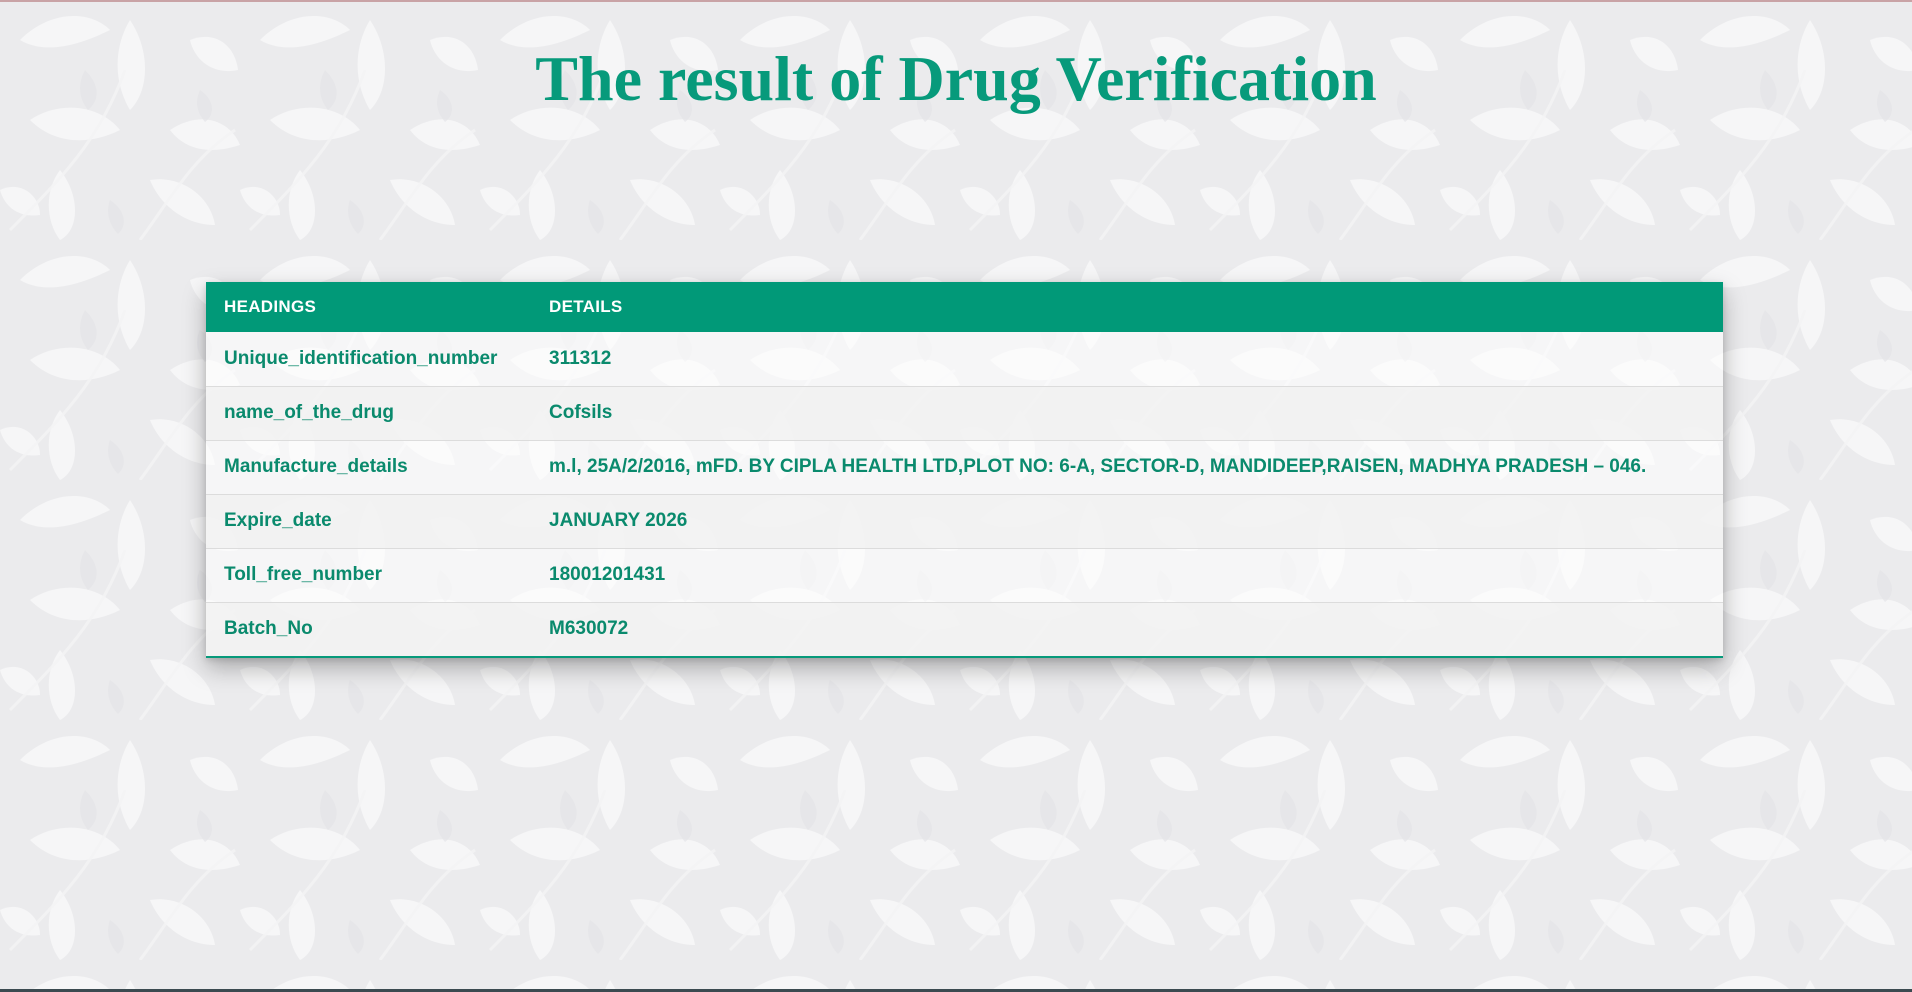 This screenshot has height=992, width=1912. What do you see at coordinates (956, 1) in the screenshot?
I see `top-border-line` at bounding box center [956, 1].